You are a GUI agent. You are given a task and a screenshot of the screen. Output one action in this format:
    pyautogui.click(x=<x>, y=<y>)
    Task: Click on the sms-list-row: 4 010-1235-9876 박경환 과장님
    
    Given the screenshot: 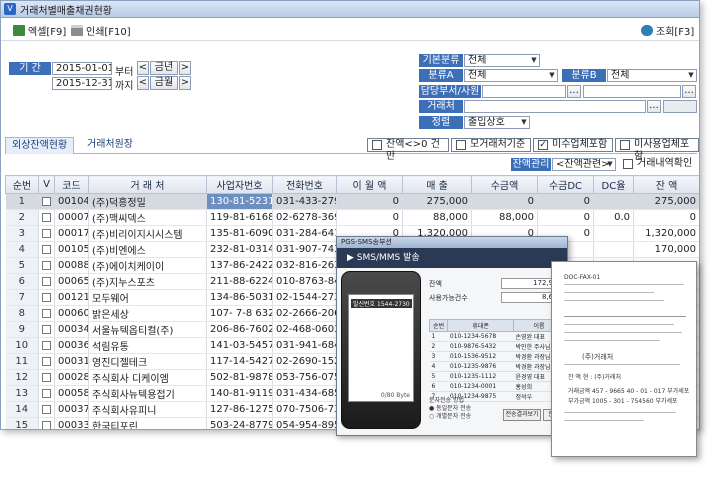 What is the action you would take?
    pyautogui.click(x=497, y=366)
    